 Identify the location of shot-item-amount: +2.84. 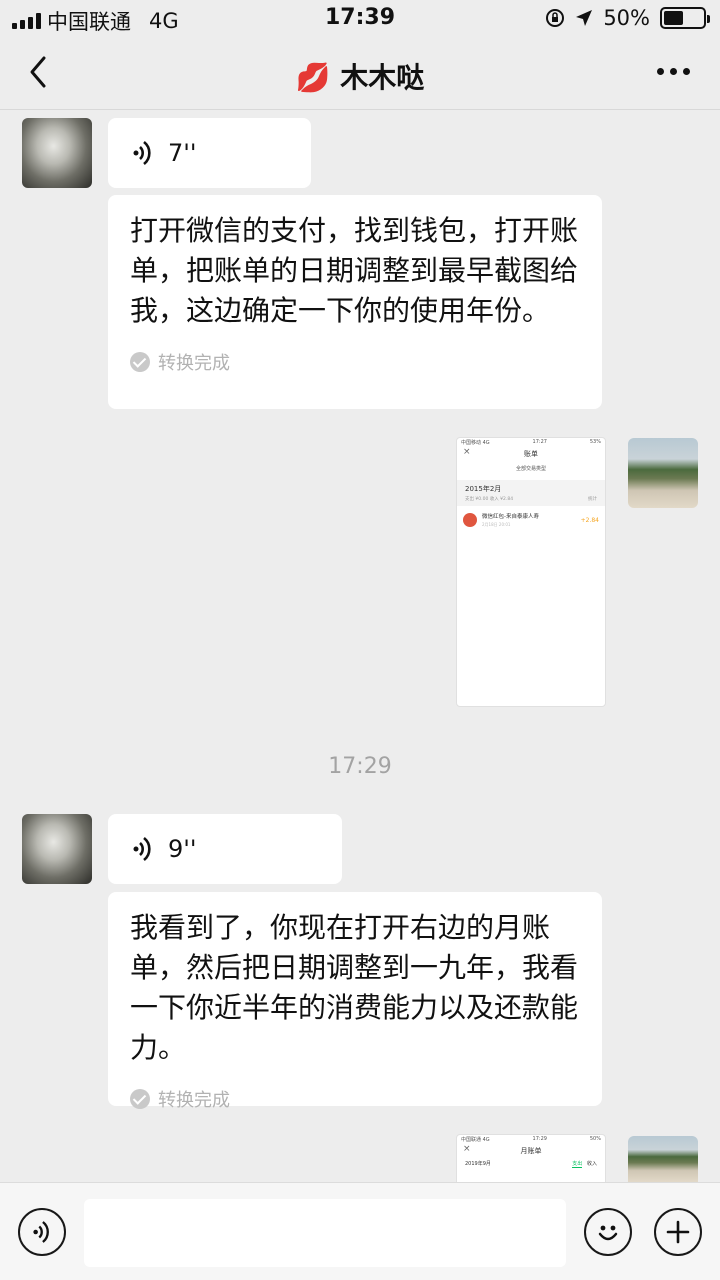
(589, 520).